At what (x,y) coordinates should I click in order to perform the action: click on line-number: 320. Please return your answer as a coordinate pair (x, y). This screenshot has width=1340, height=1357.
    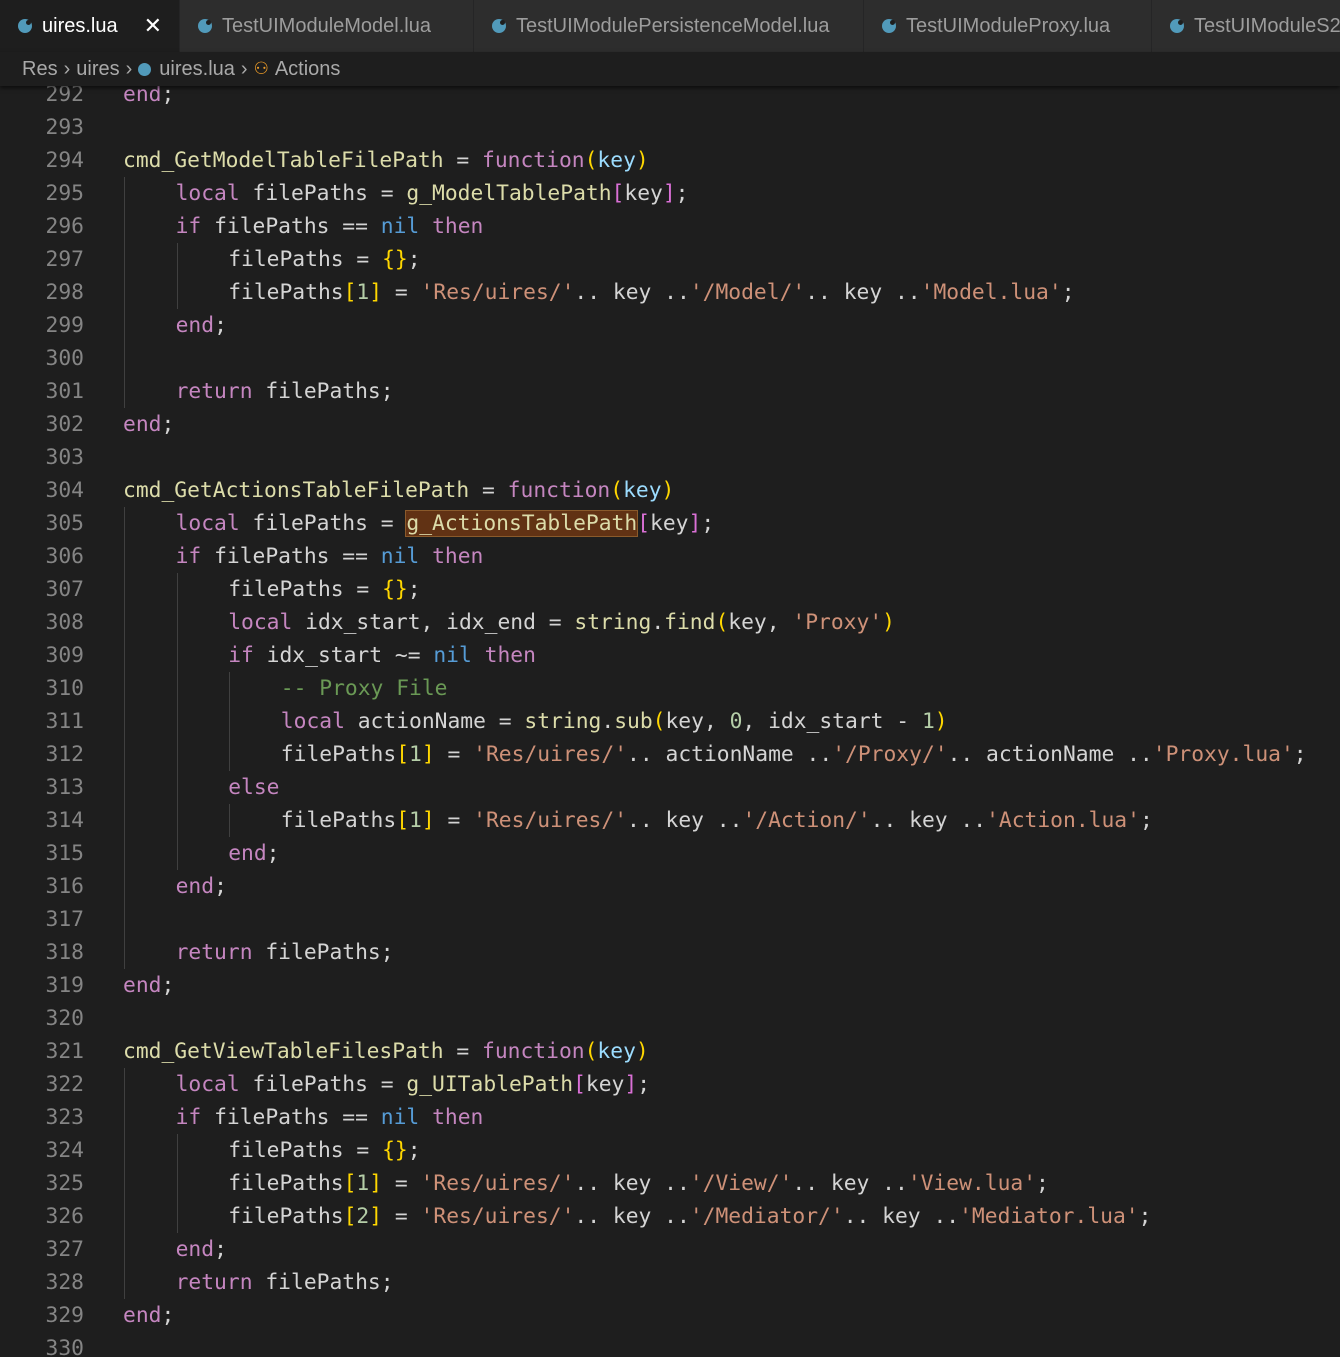
    Looking at the image, I should click on (64, 1018).